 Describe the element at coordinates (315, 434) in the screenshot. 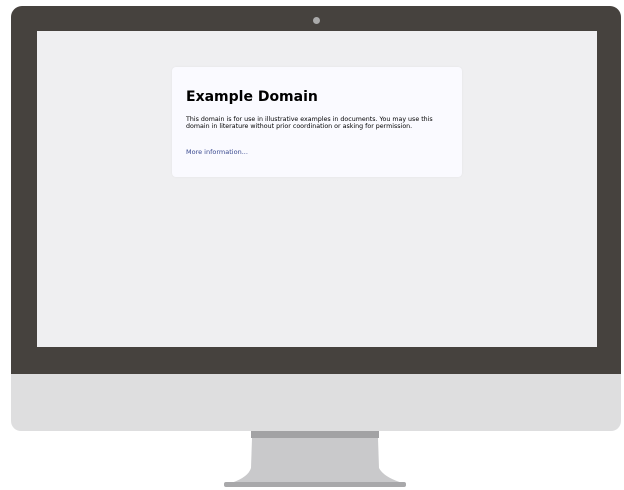

I see `stand-neck` at that location.